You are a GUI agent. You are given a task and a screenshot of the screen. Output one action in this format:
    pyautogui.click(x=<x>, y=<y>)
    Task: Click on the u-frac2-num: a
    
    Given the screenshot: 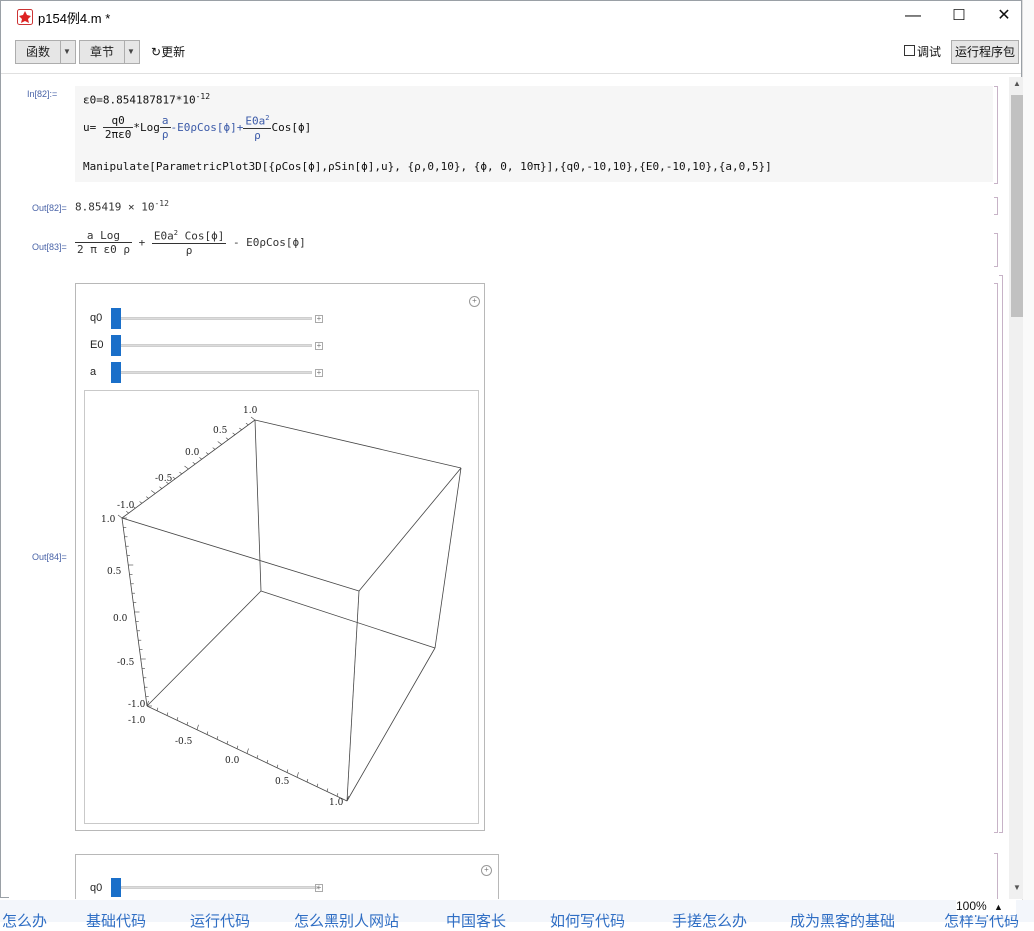 What is the action you would take?
    pyautogui.click(x=165, y=121)
    